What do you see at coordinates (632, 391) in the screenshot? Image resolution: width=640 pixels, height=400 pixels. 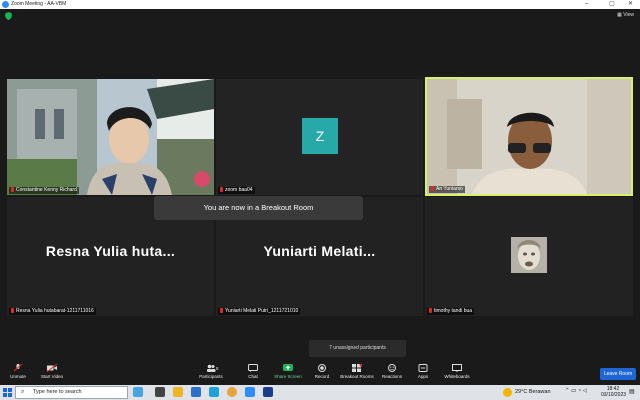 I see `notifications-icon: ▤` at bounding box center [632, 391].